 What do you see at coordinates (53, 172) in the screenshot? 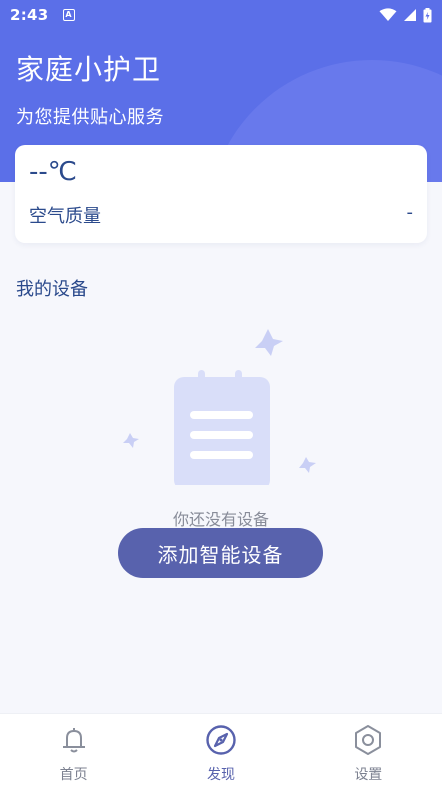
I see `temperature-value: --℃` at bounding box center [53, 172].